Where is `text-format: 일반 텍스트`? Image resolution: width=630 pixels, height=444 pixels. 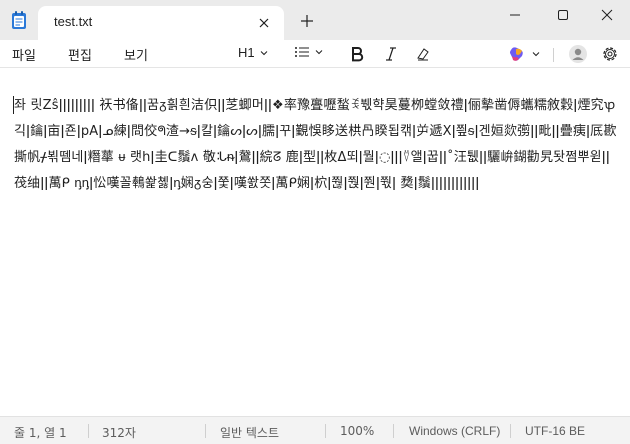 text-format: 일반 텍스트 is located at coordinates (249, 432).